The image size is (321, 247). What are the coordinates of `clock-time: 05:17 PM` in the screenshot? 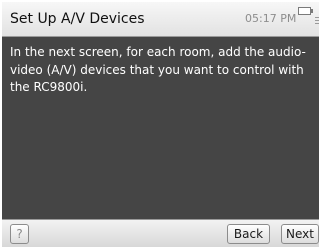 It's located at (271, 18).